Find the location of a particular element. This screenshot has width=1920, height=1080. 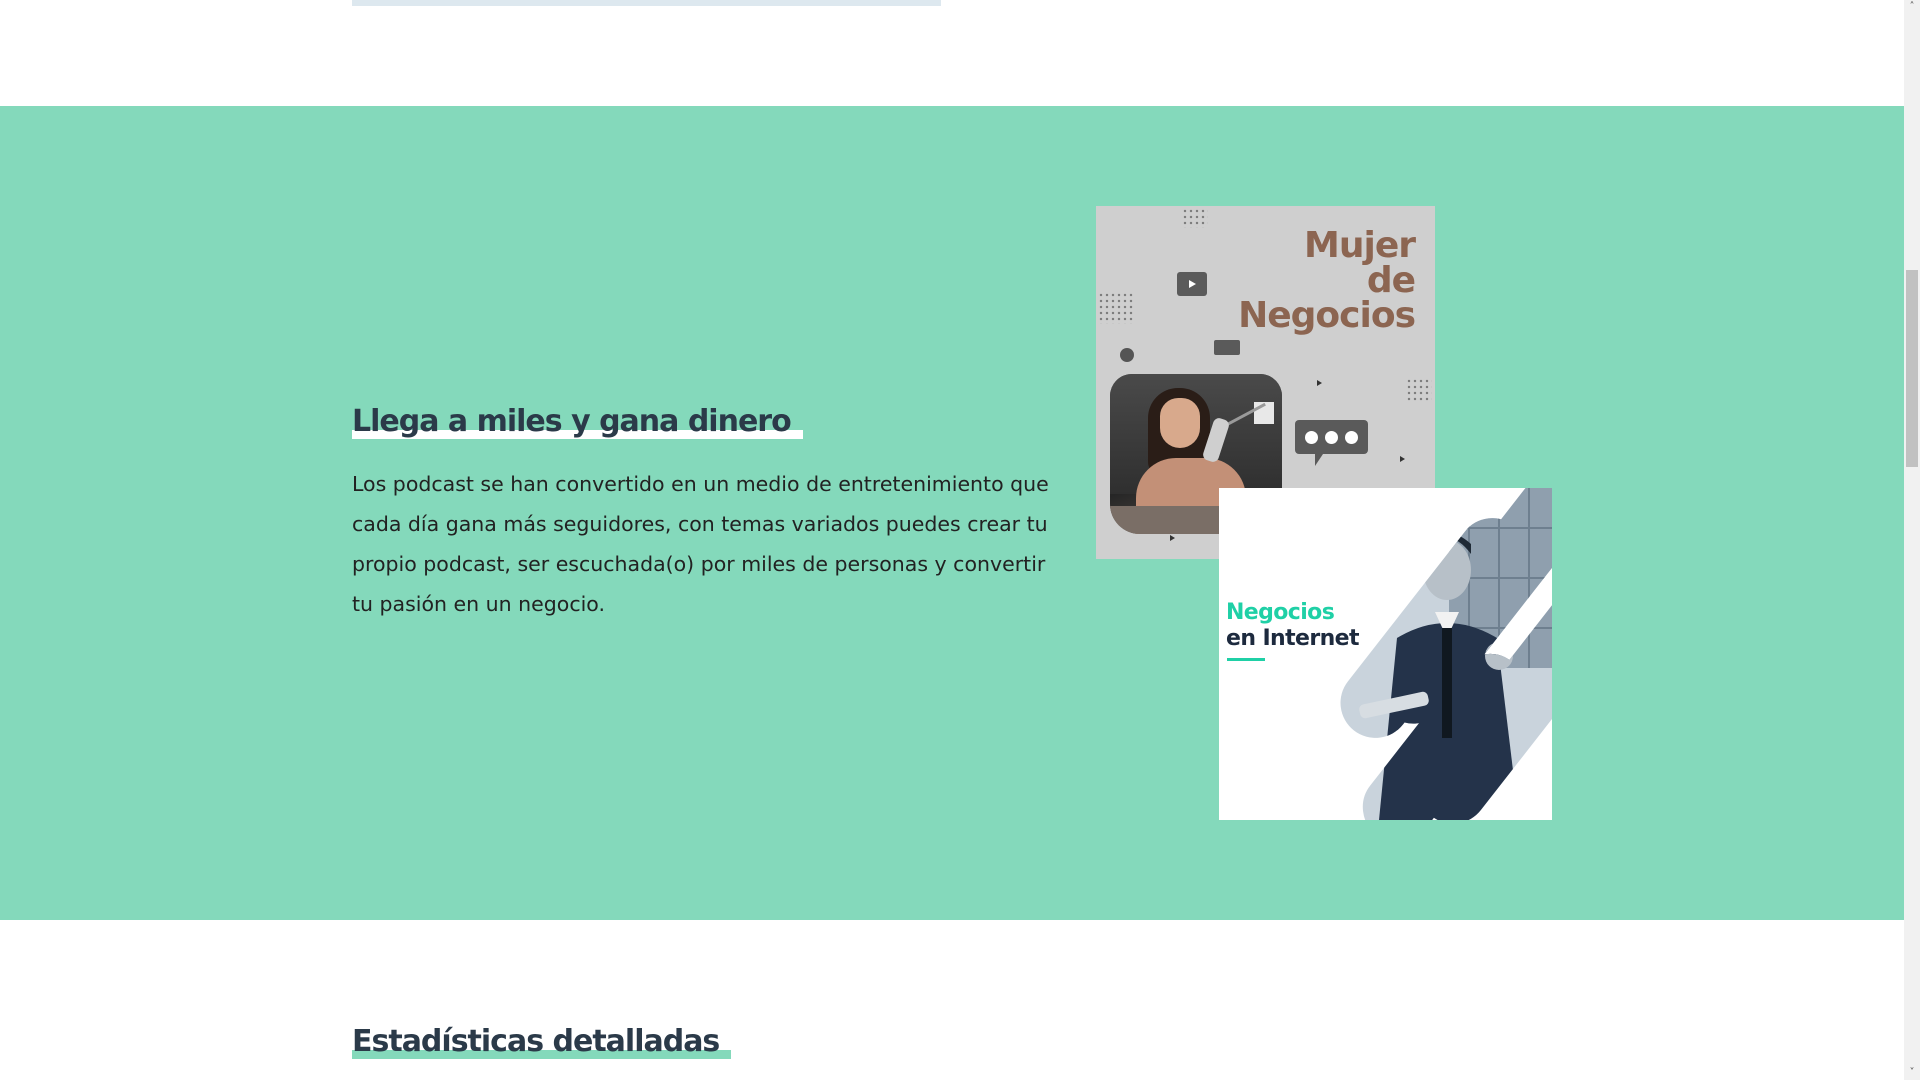

card-one-title-line: de is located at coordinates (1391, 280).